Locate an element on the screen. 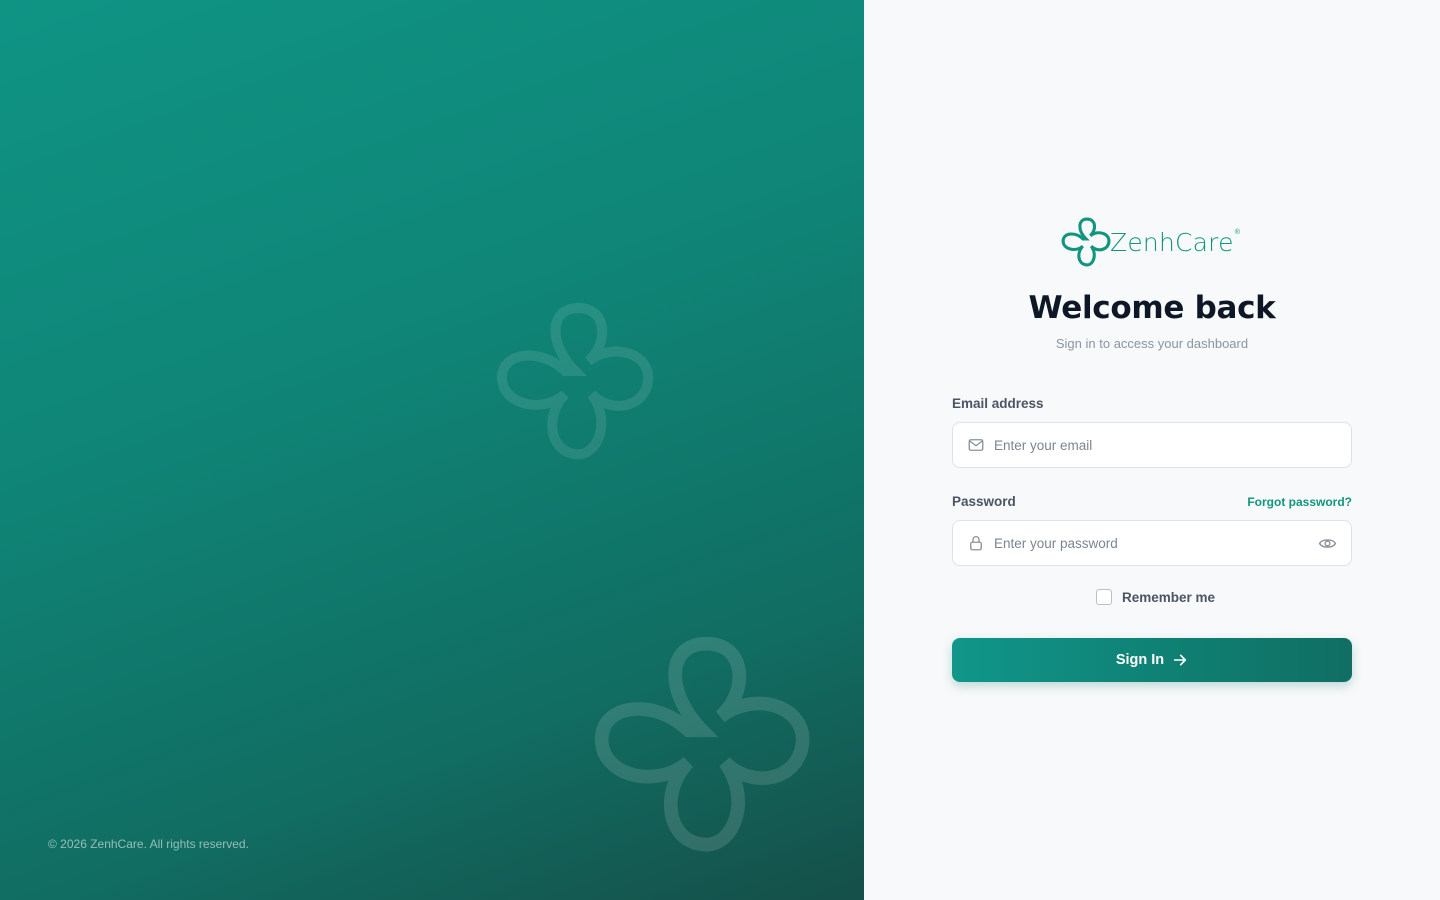  lock-icon is located at coordinates (976, 543).